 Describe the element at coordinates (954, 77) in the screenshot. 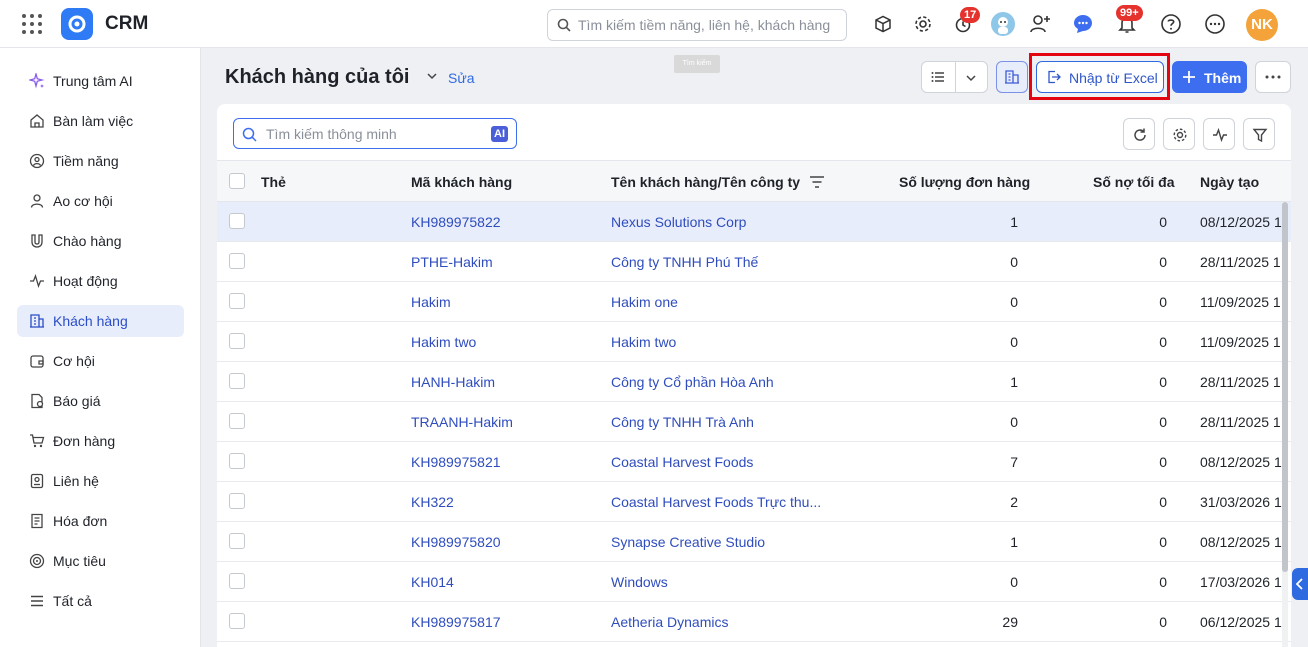

I see `view-toggle` at that location.